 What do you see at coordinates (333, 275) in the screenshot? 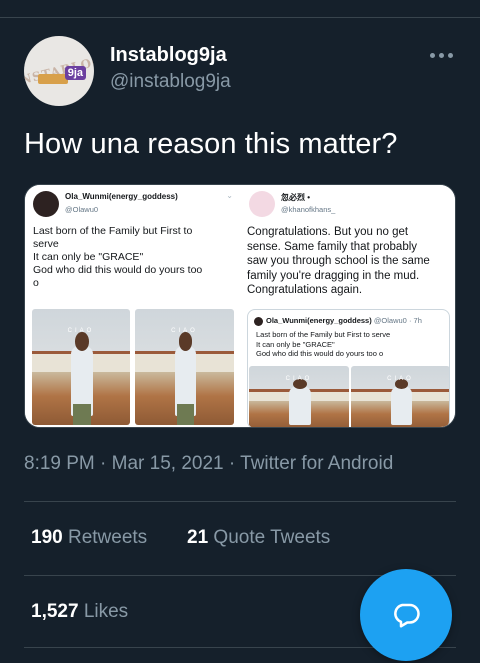
I see `right-panel-line: family you're dragging in the mud.` at bounding box center [333, 275].